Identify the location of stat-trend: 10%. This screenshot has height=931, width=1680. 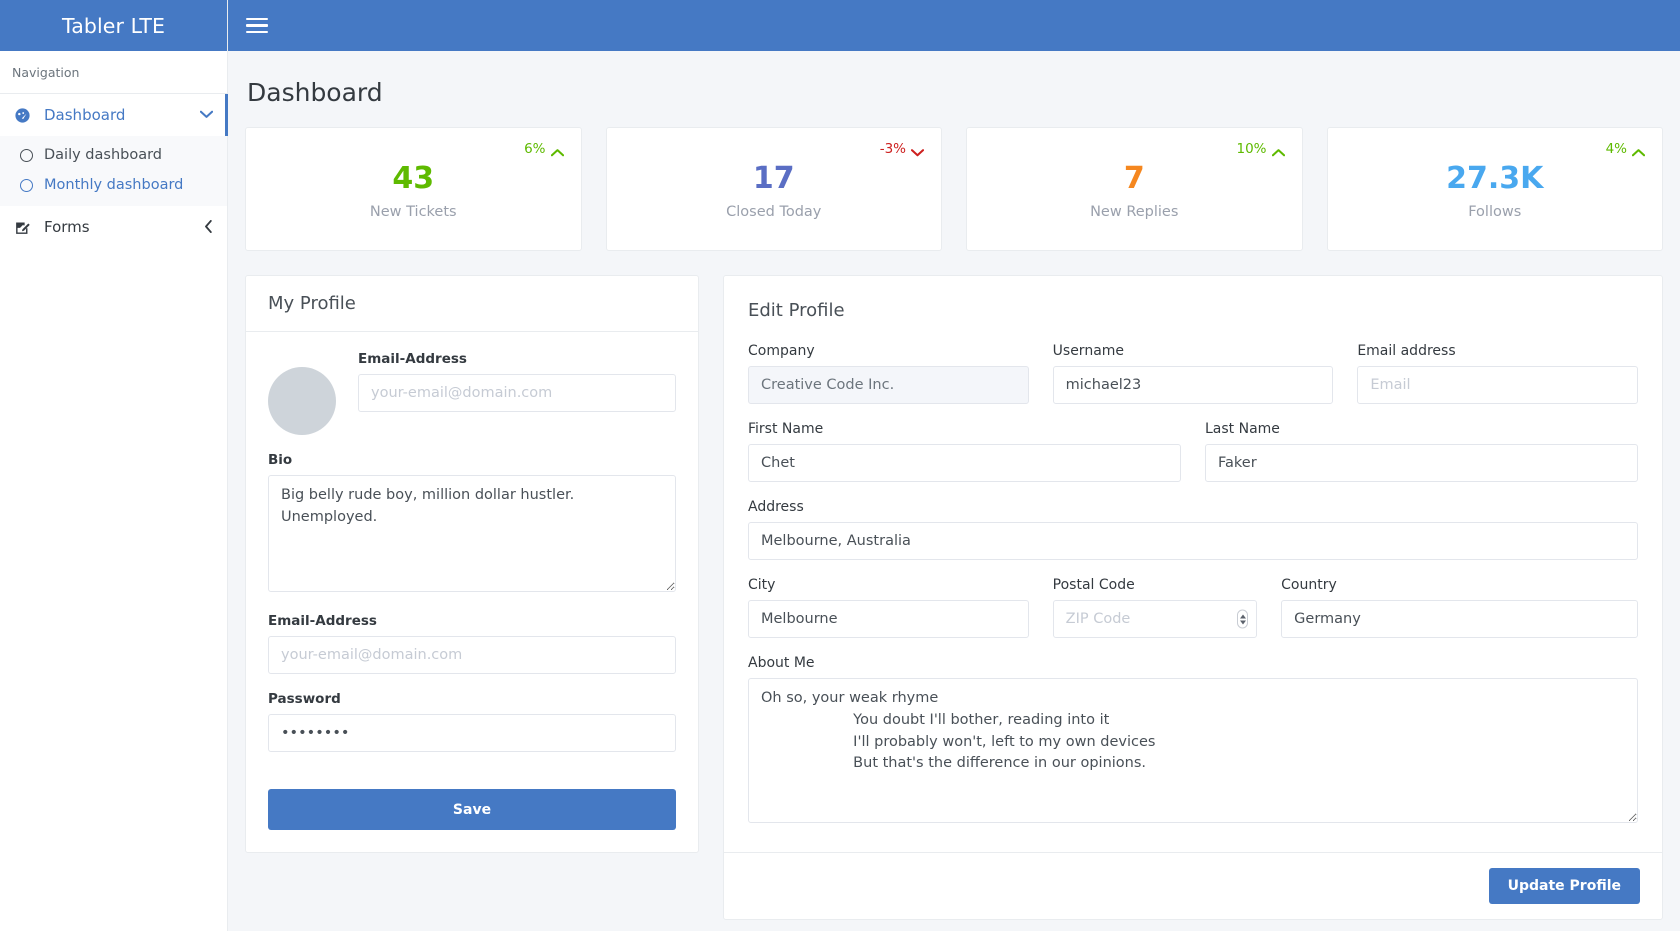
(1260, 149).